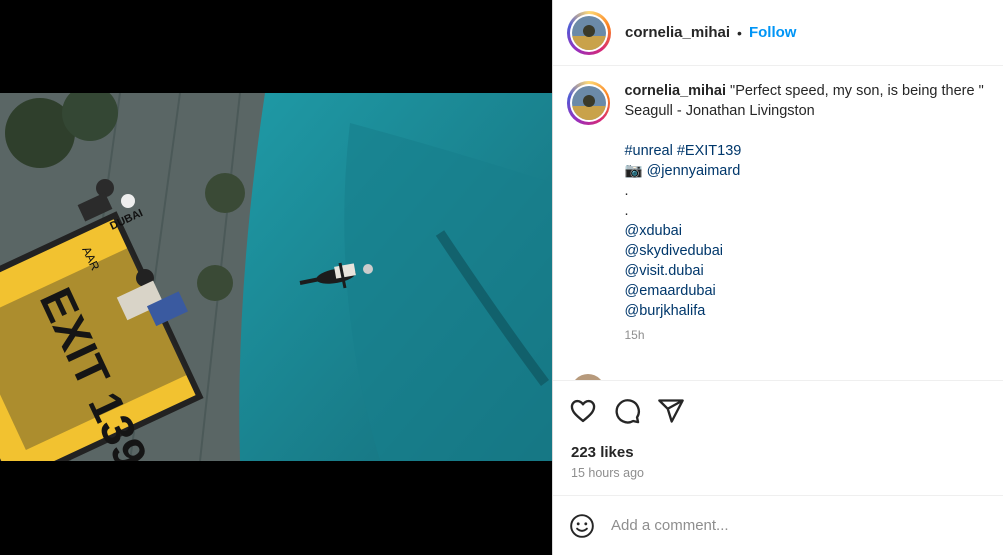 The image size is (1003, 555). Describe the element at coordinates (582, 526) in the screenshot. I see `emoji-icon` at that location.